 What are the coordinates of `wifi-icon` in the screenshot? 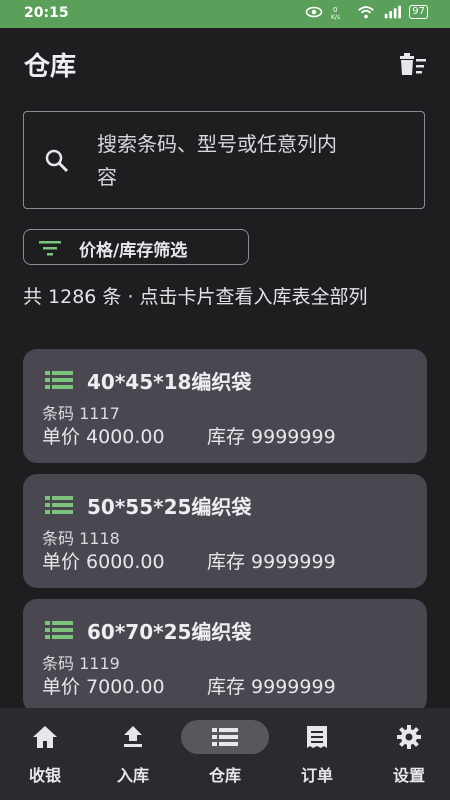 It's located at (366, 12).